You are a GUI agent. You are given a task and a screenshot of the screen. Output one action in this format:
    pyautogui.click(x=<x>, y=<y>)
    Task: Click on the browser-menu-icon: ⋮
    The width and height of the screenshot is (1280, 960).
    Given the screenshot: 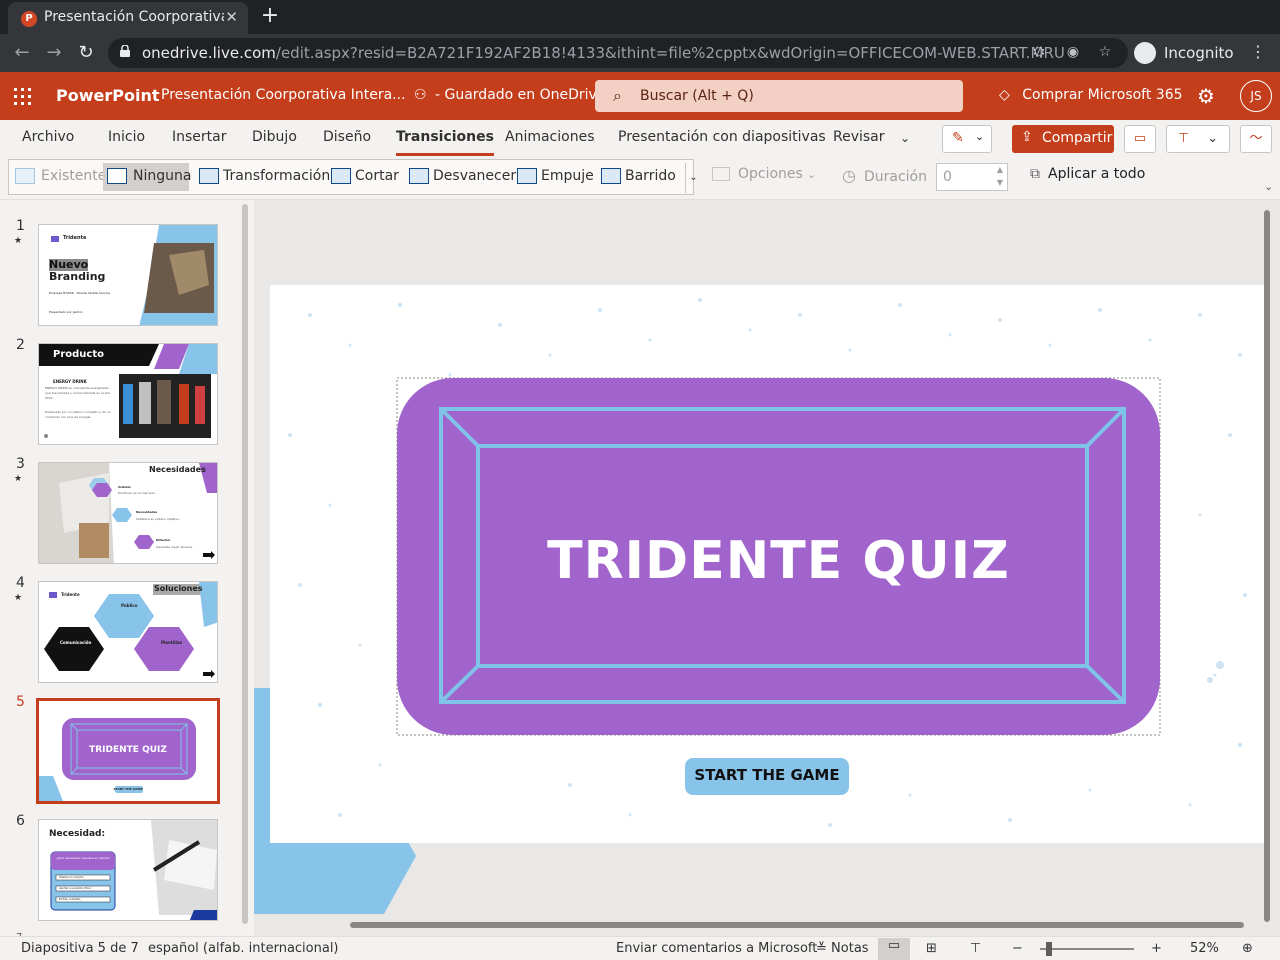 What is the action you would take?
    pyautogui.click(x=1258, y=51)
    